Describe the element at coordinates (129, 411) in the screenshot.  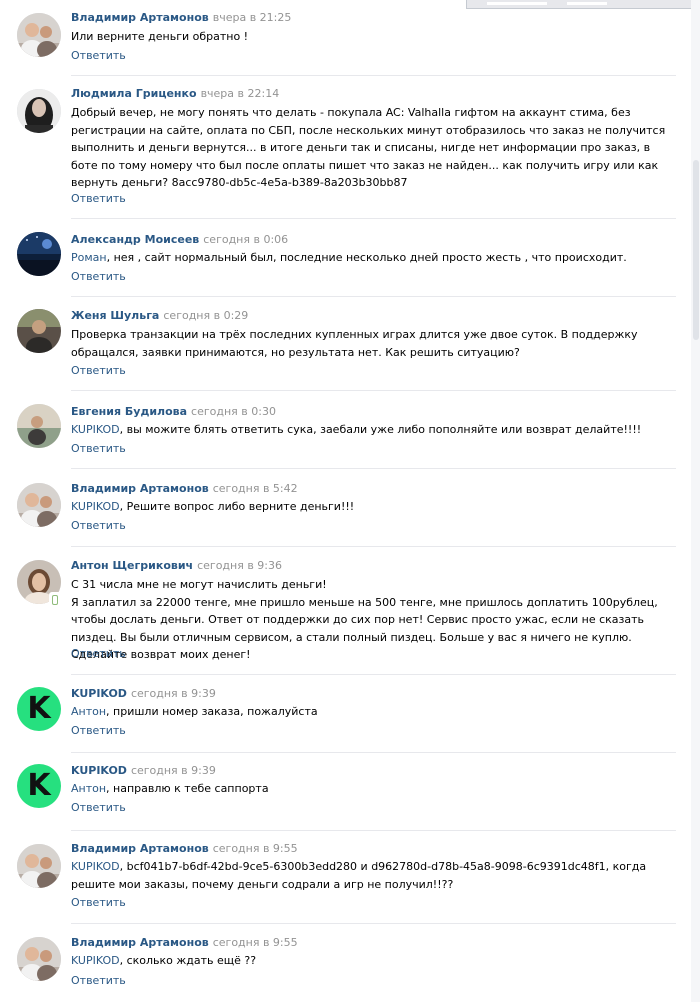
I see `comment-author-link: Евгения Будилова` at that location.